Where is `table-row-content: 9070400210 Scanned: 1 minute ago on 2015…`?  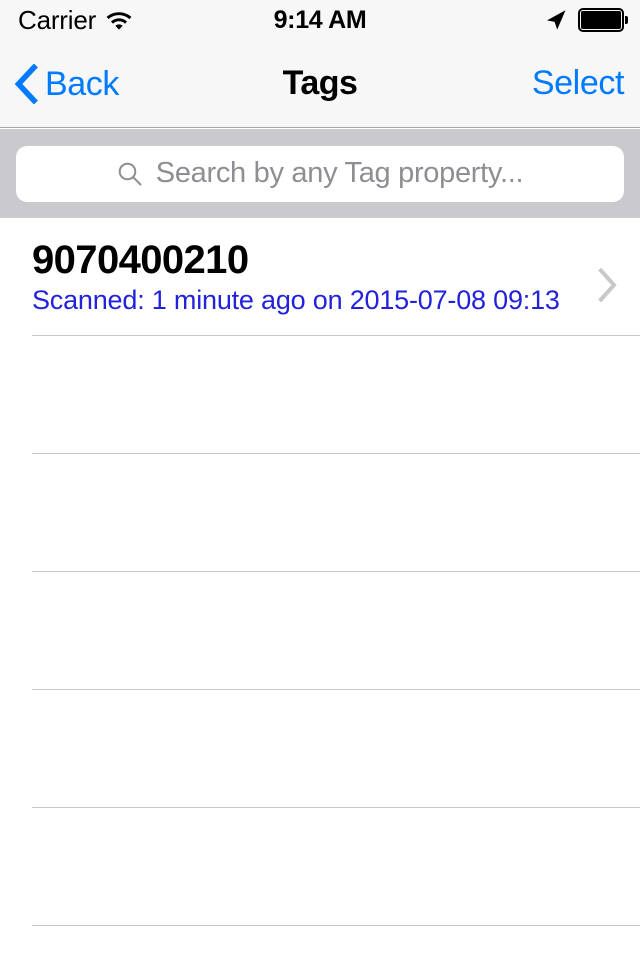
table-row-content: 9070400210 Scanned: 1 minute ago on 2015… is located at coordinates (304, 276).